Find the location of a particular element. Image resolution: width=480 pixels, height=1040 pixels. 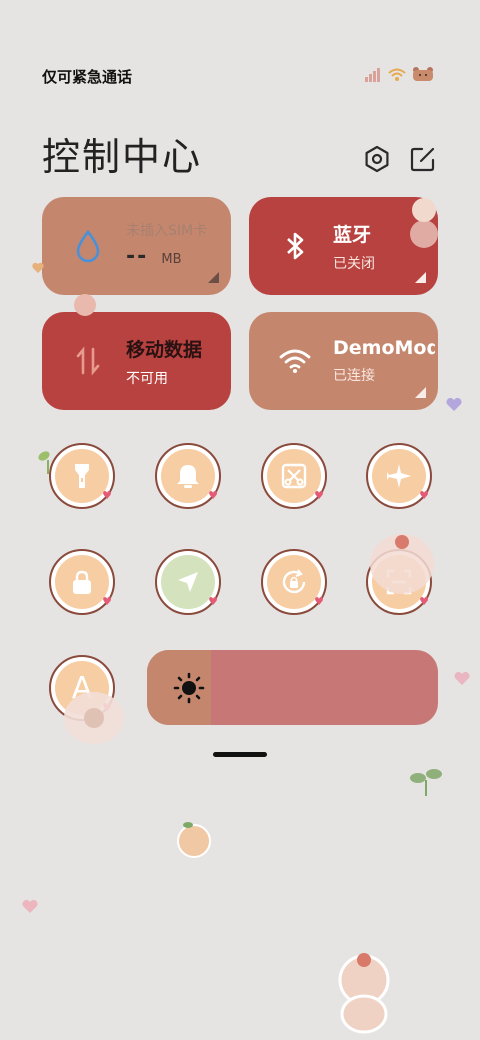

rotation-lock-icon is located at coordinates (294, 581).